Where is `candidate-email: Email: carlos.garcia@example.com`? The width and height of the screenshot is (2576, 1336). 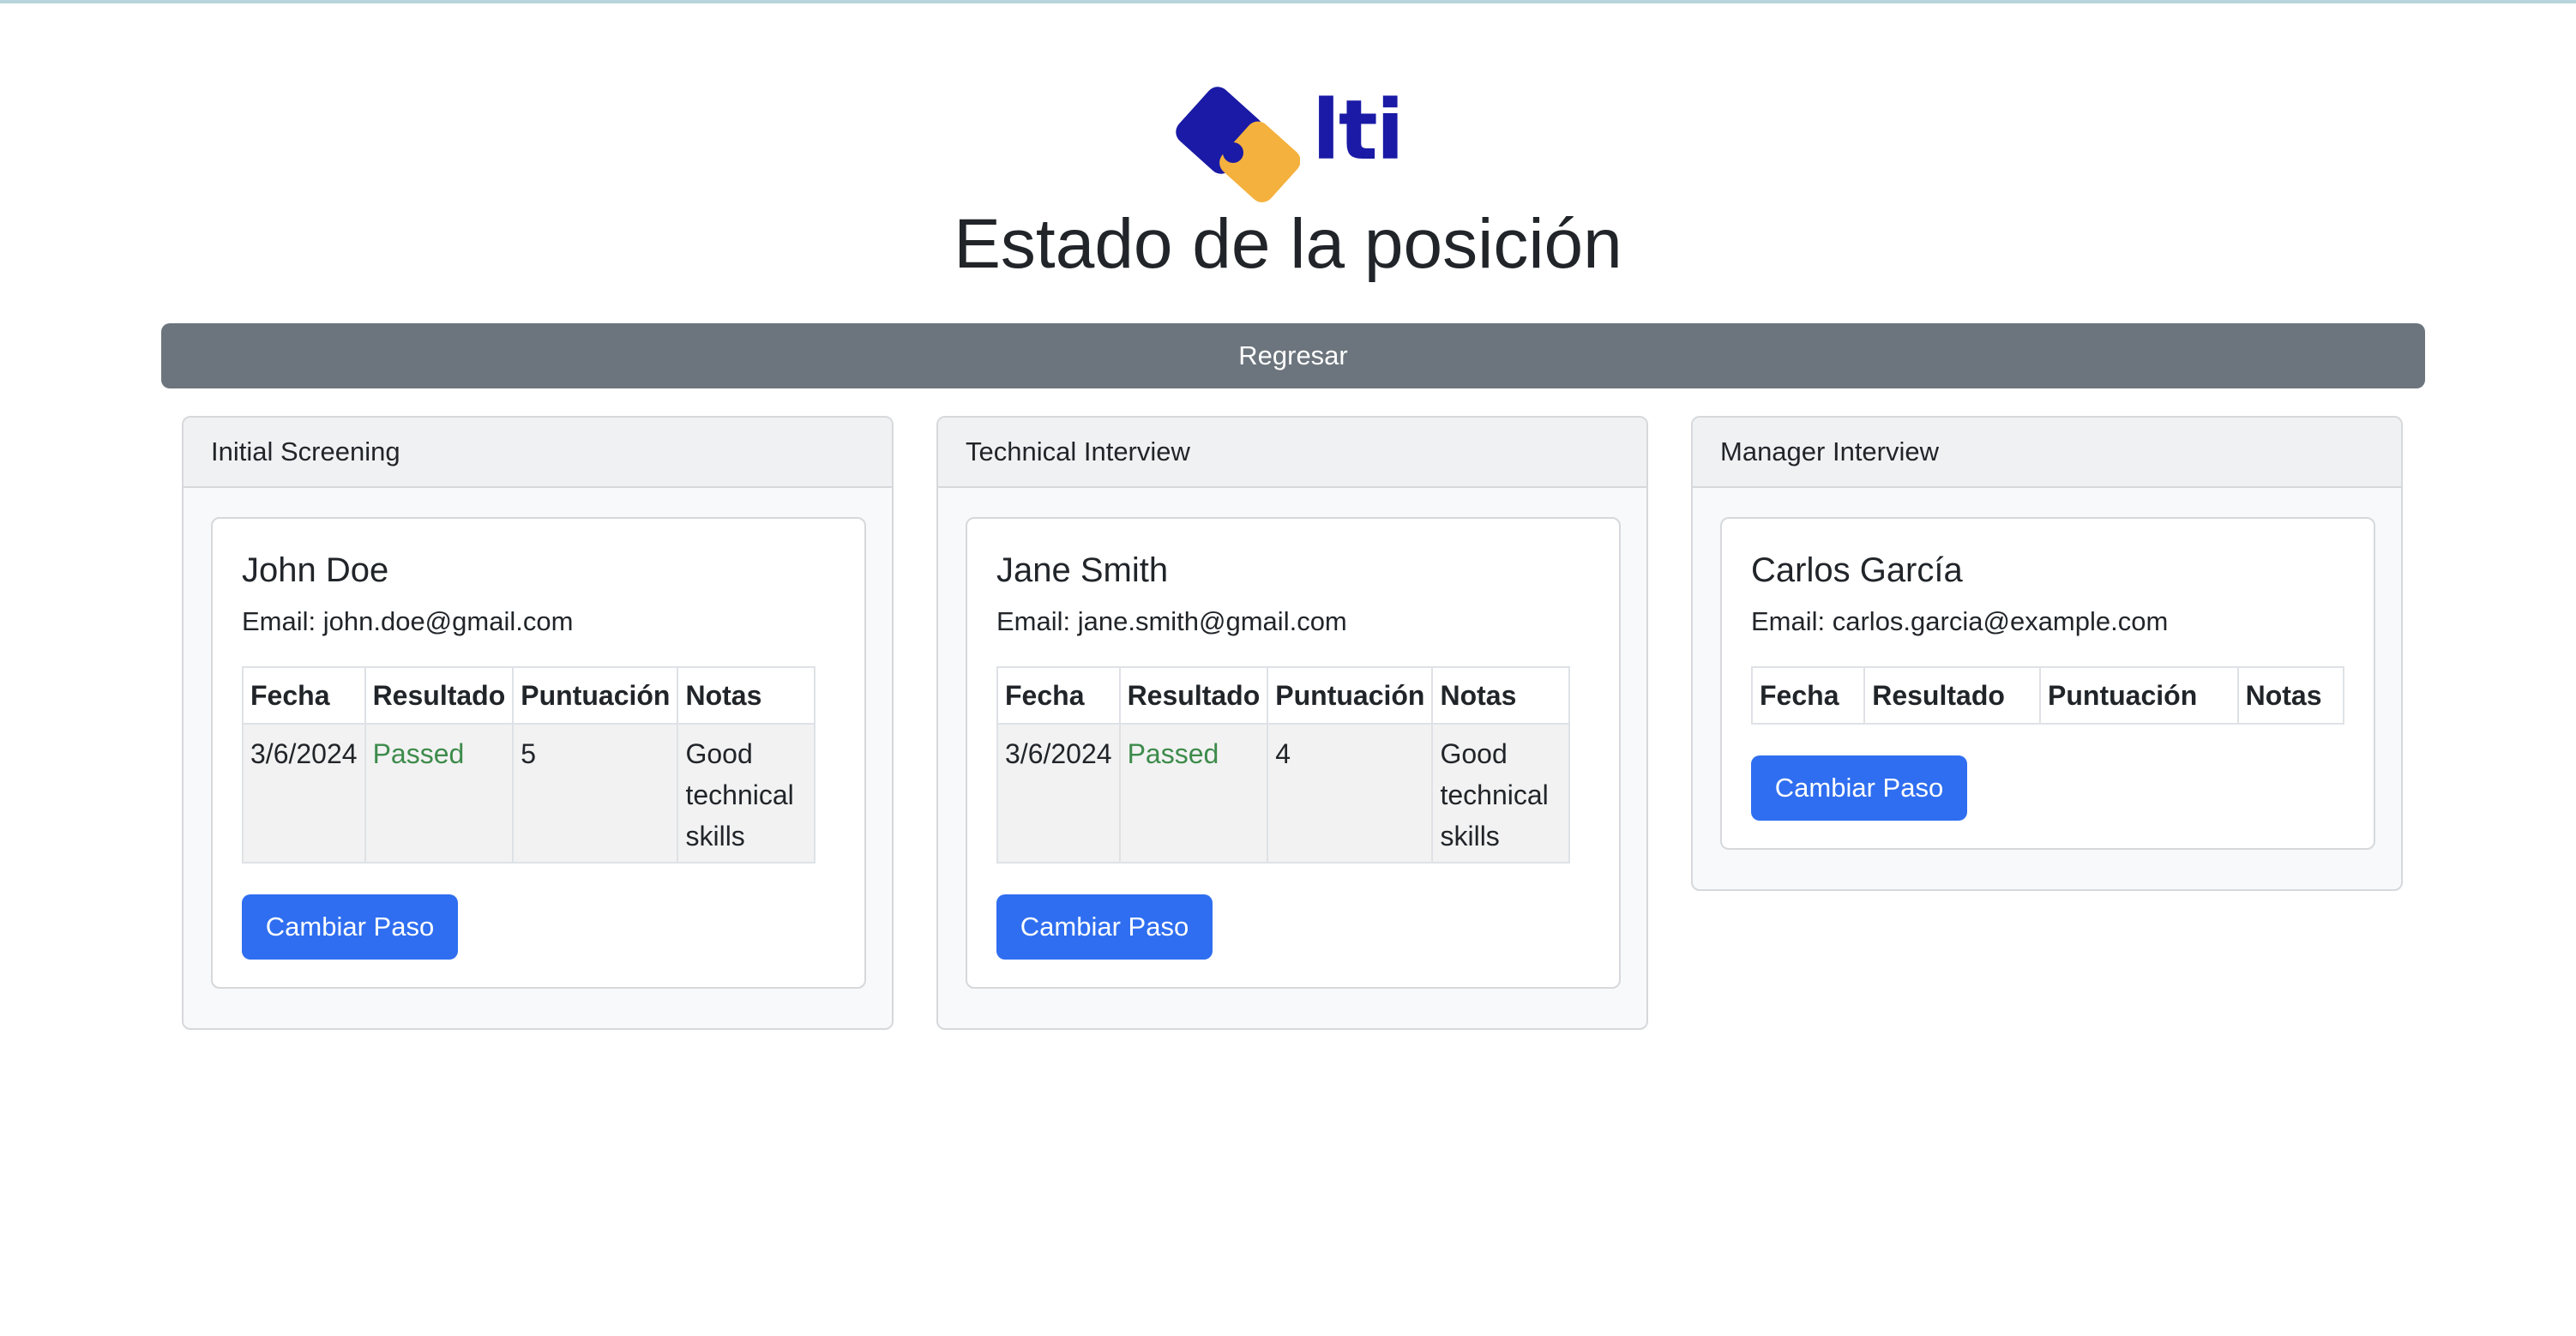
candidate-email: Email: carlos.garcia@example.com is located at coordinates (1960, 621).